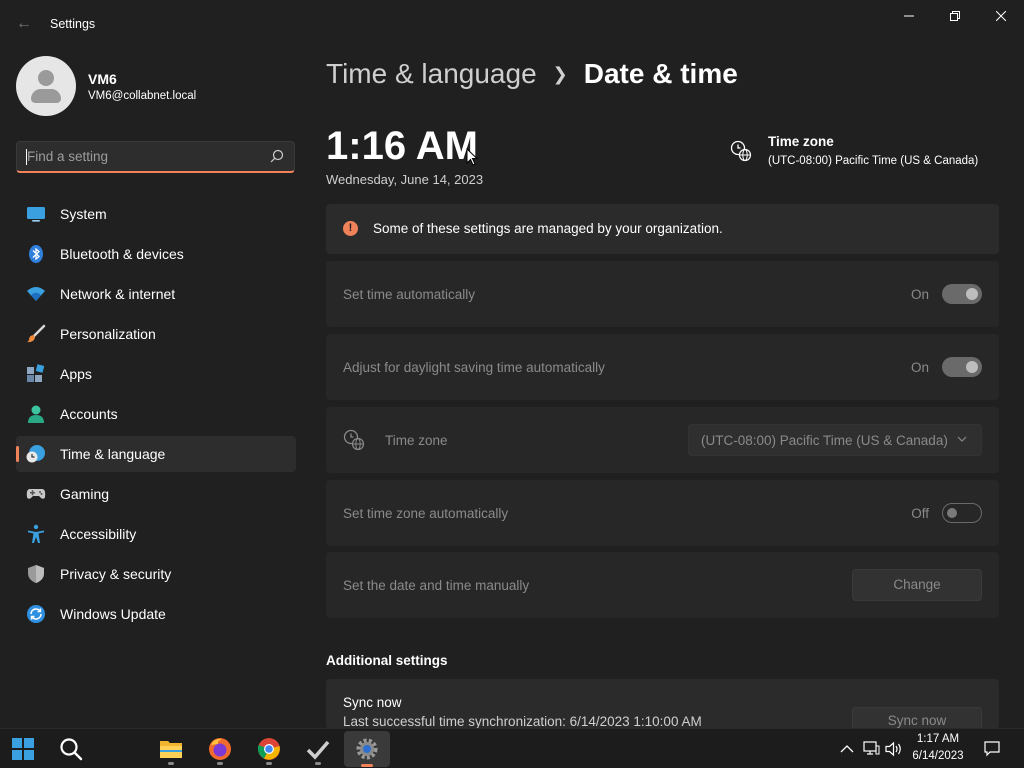  Describe the element at coordinates (909, 16) in the screenshot. I see `minimize-button` at that location.